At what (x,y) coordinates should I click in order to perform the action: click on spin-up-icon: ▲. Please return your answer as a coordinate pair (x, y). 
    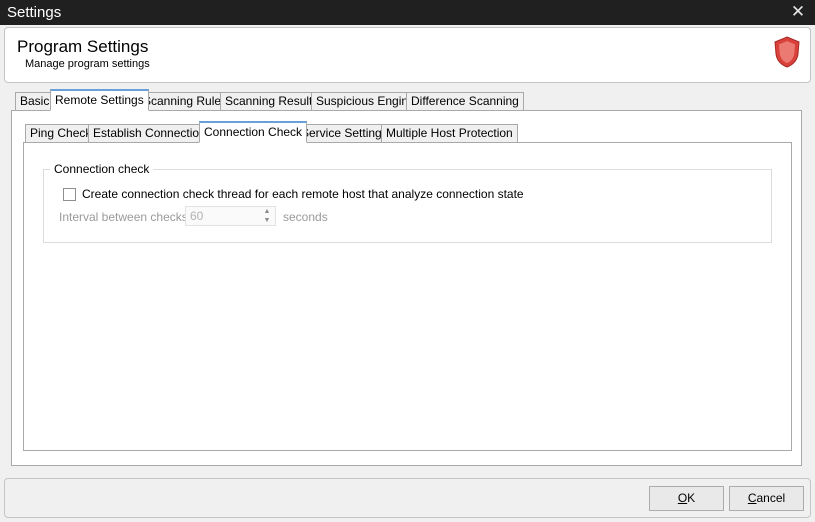
    Looking at the image, I should click on (267, 211).